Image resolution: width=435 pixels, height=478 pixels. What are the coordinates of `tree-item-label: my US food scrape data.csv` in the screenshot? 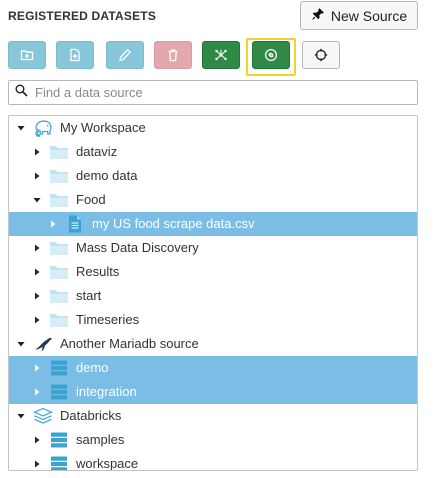 It's located at (173, 223).